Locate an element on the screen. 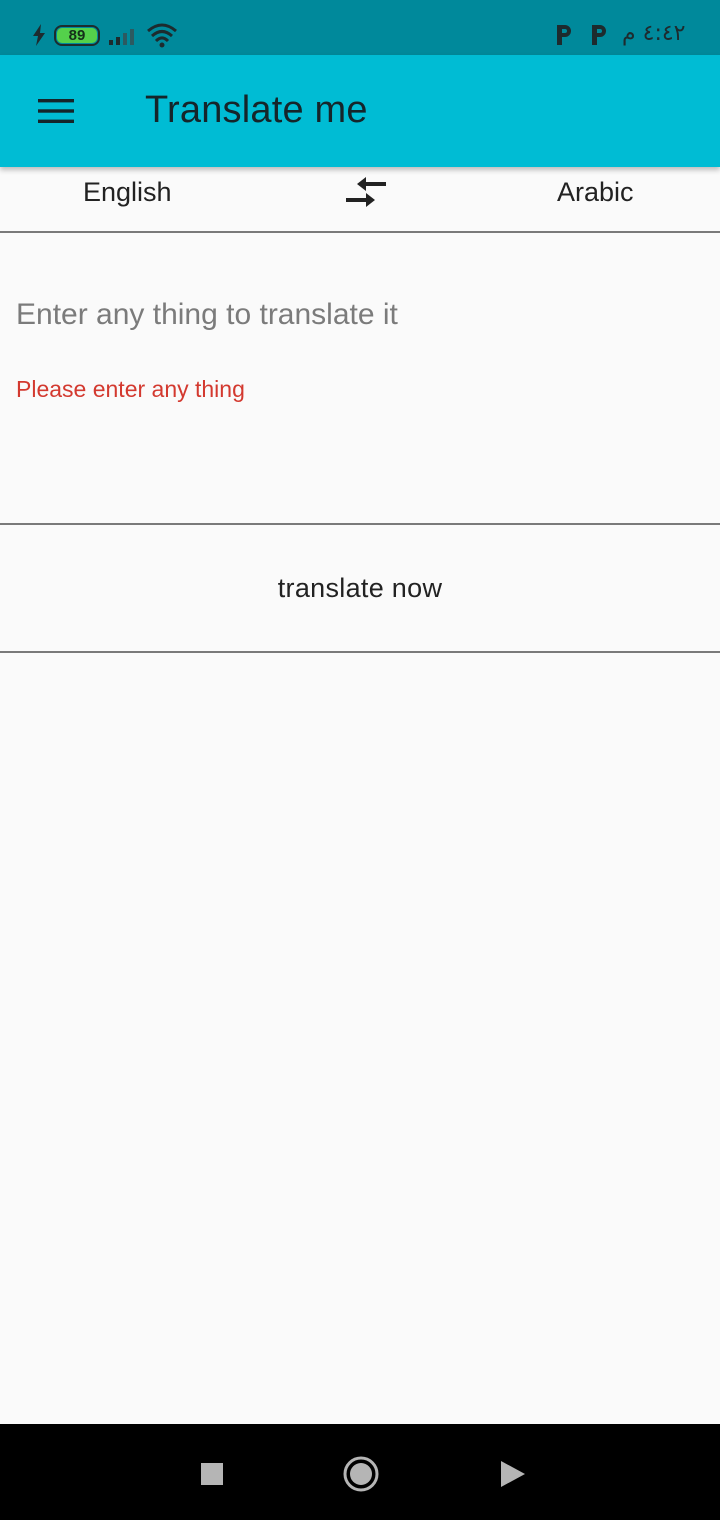  swap-arrows-icon is located at coordinates (366, 192).